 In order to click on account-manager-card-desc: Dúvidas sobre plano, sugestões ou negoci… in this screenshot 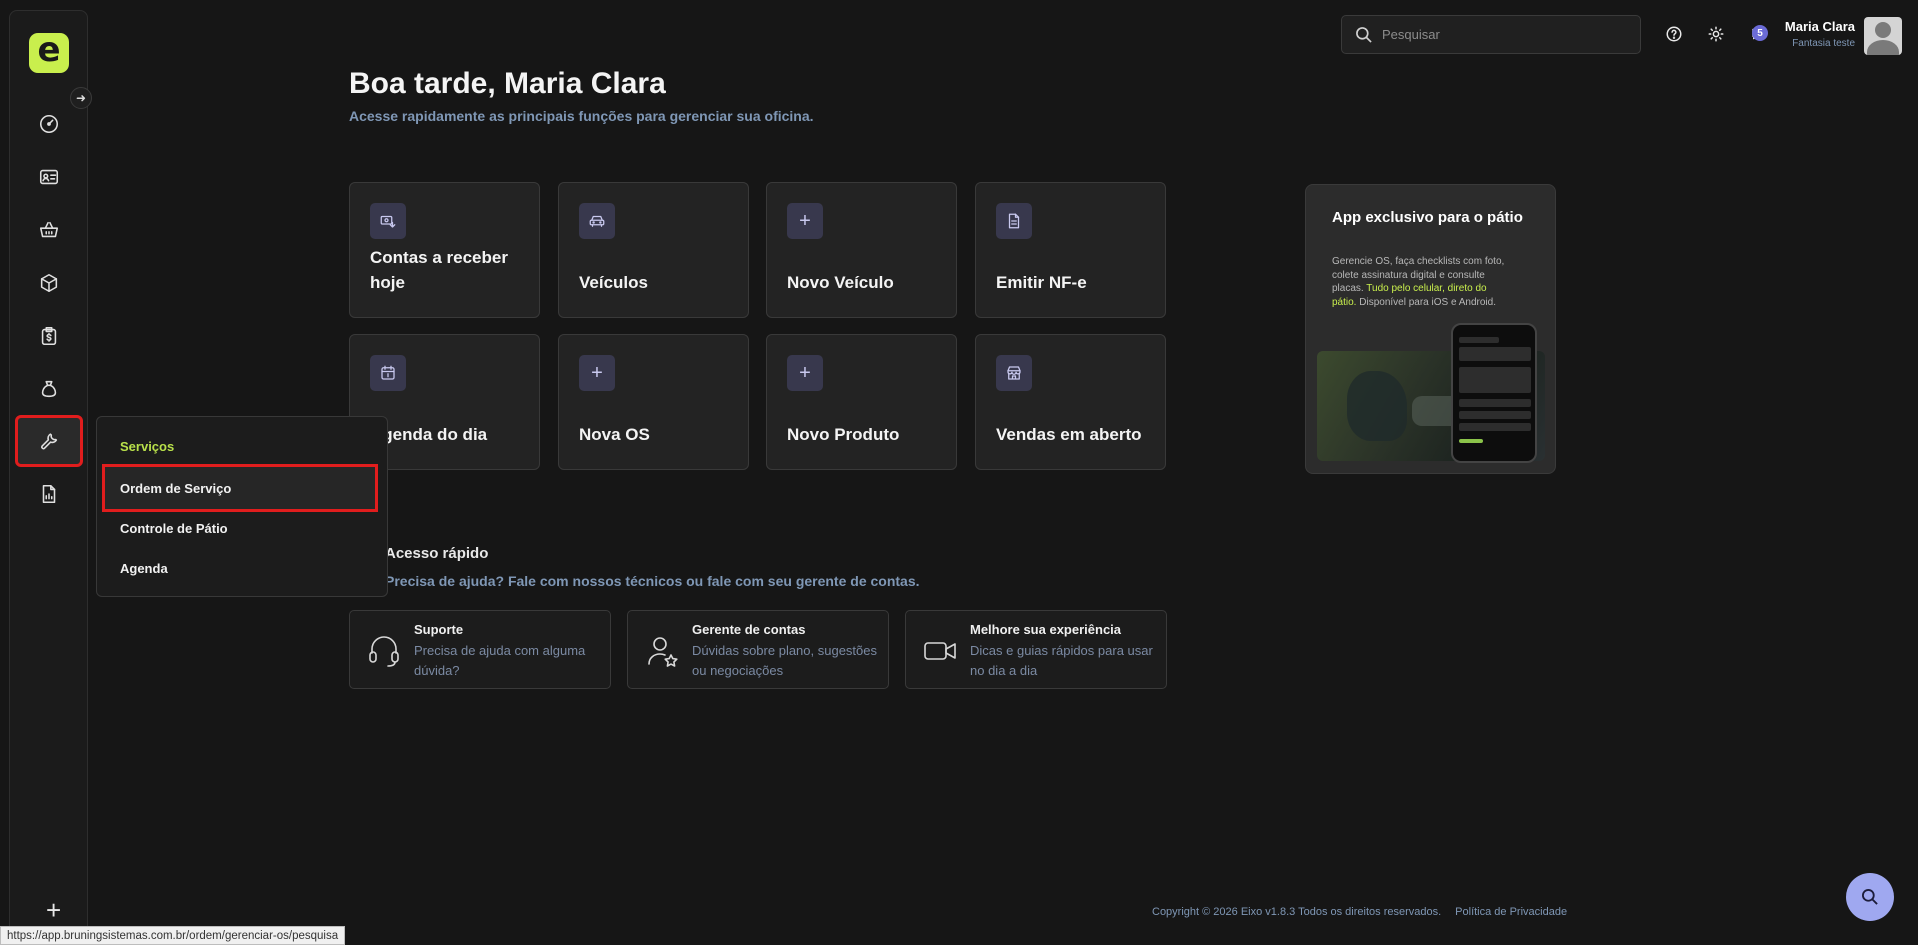, I will do `click(785, 660)`.